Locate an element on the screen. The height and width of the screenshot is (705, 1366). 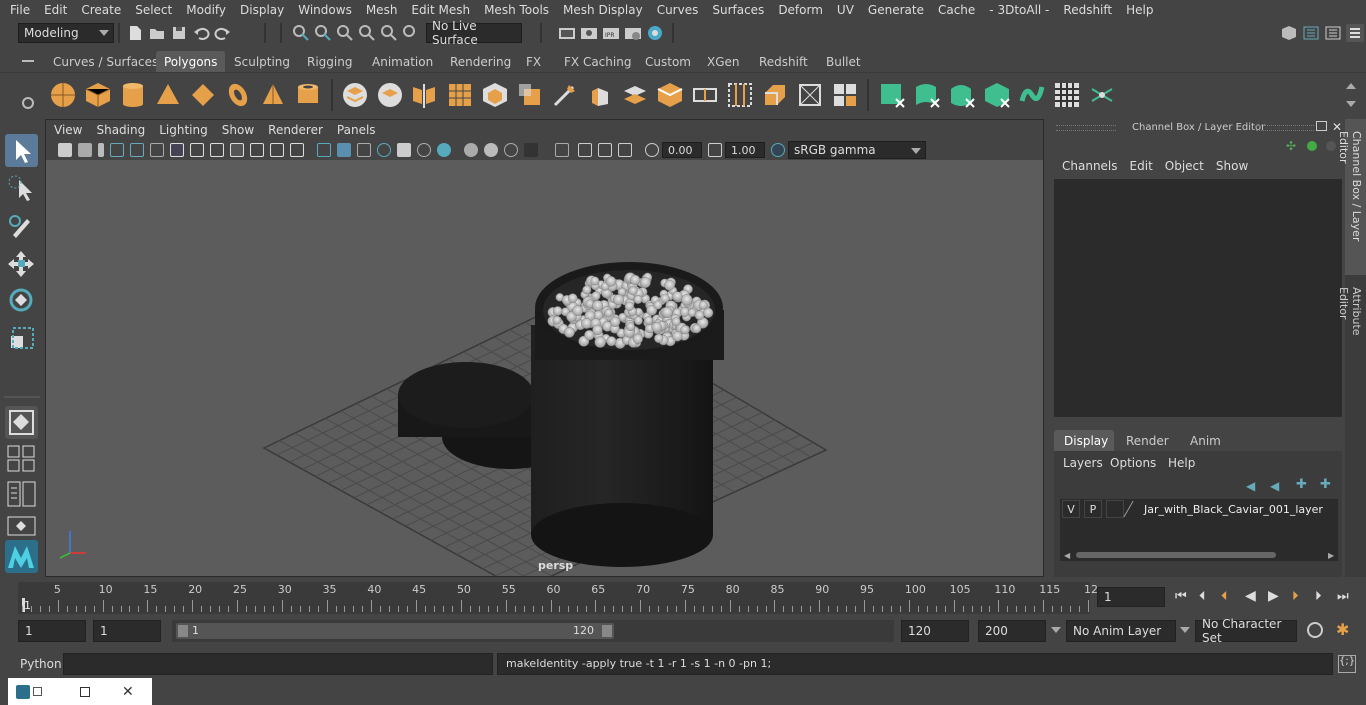
menu-select: Select is located at coordinates (153, 10).